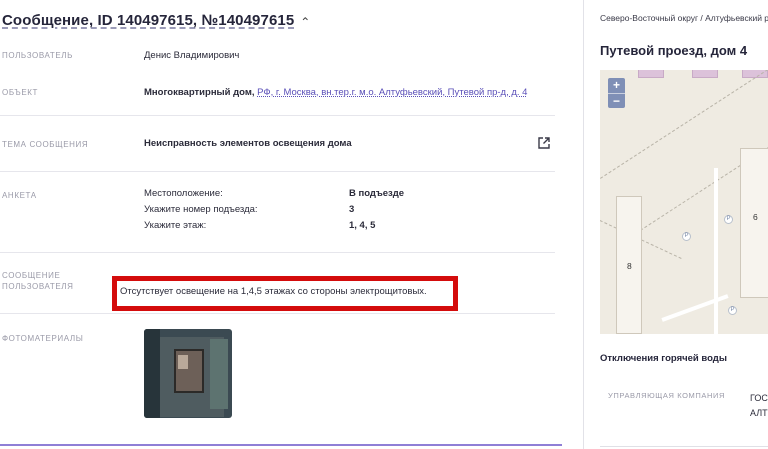 The image size is (768, 449). Describe the element at coordinates (759, 413) in the screenshot. I see `management-value-line: АЛТУ` at that location.